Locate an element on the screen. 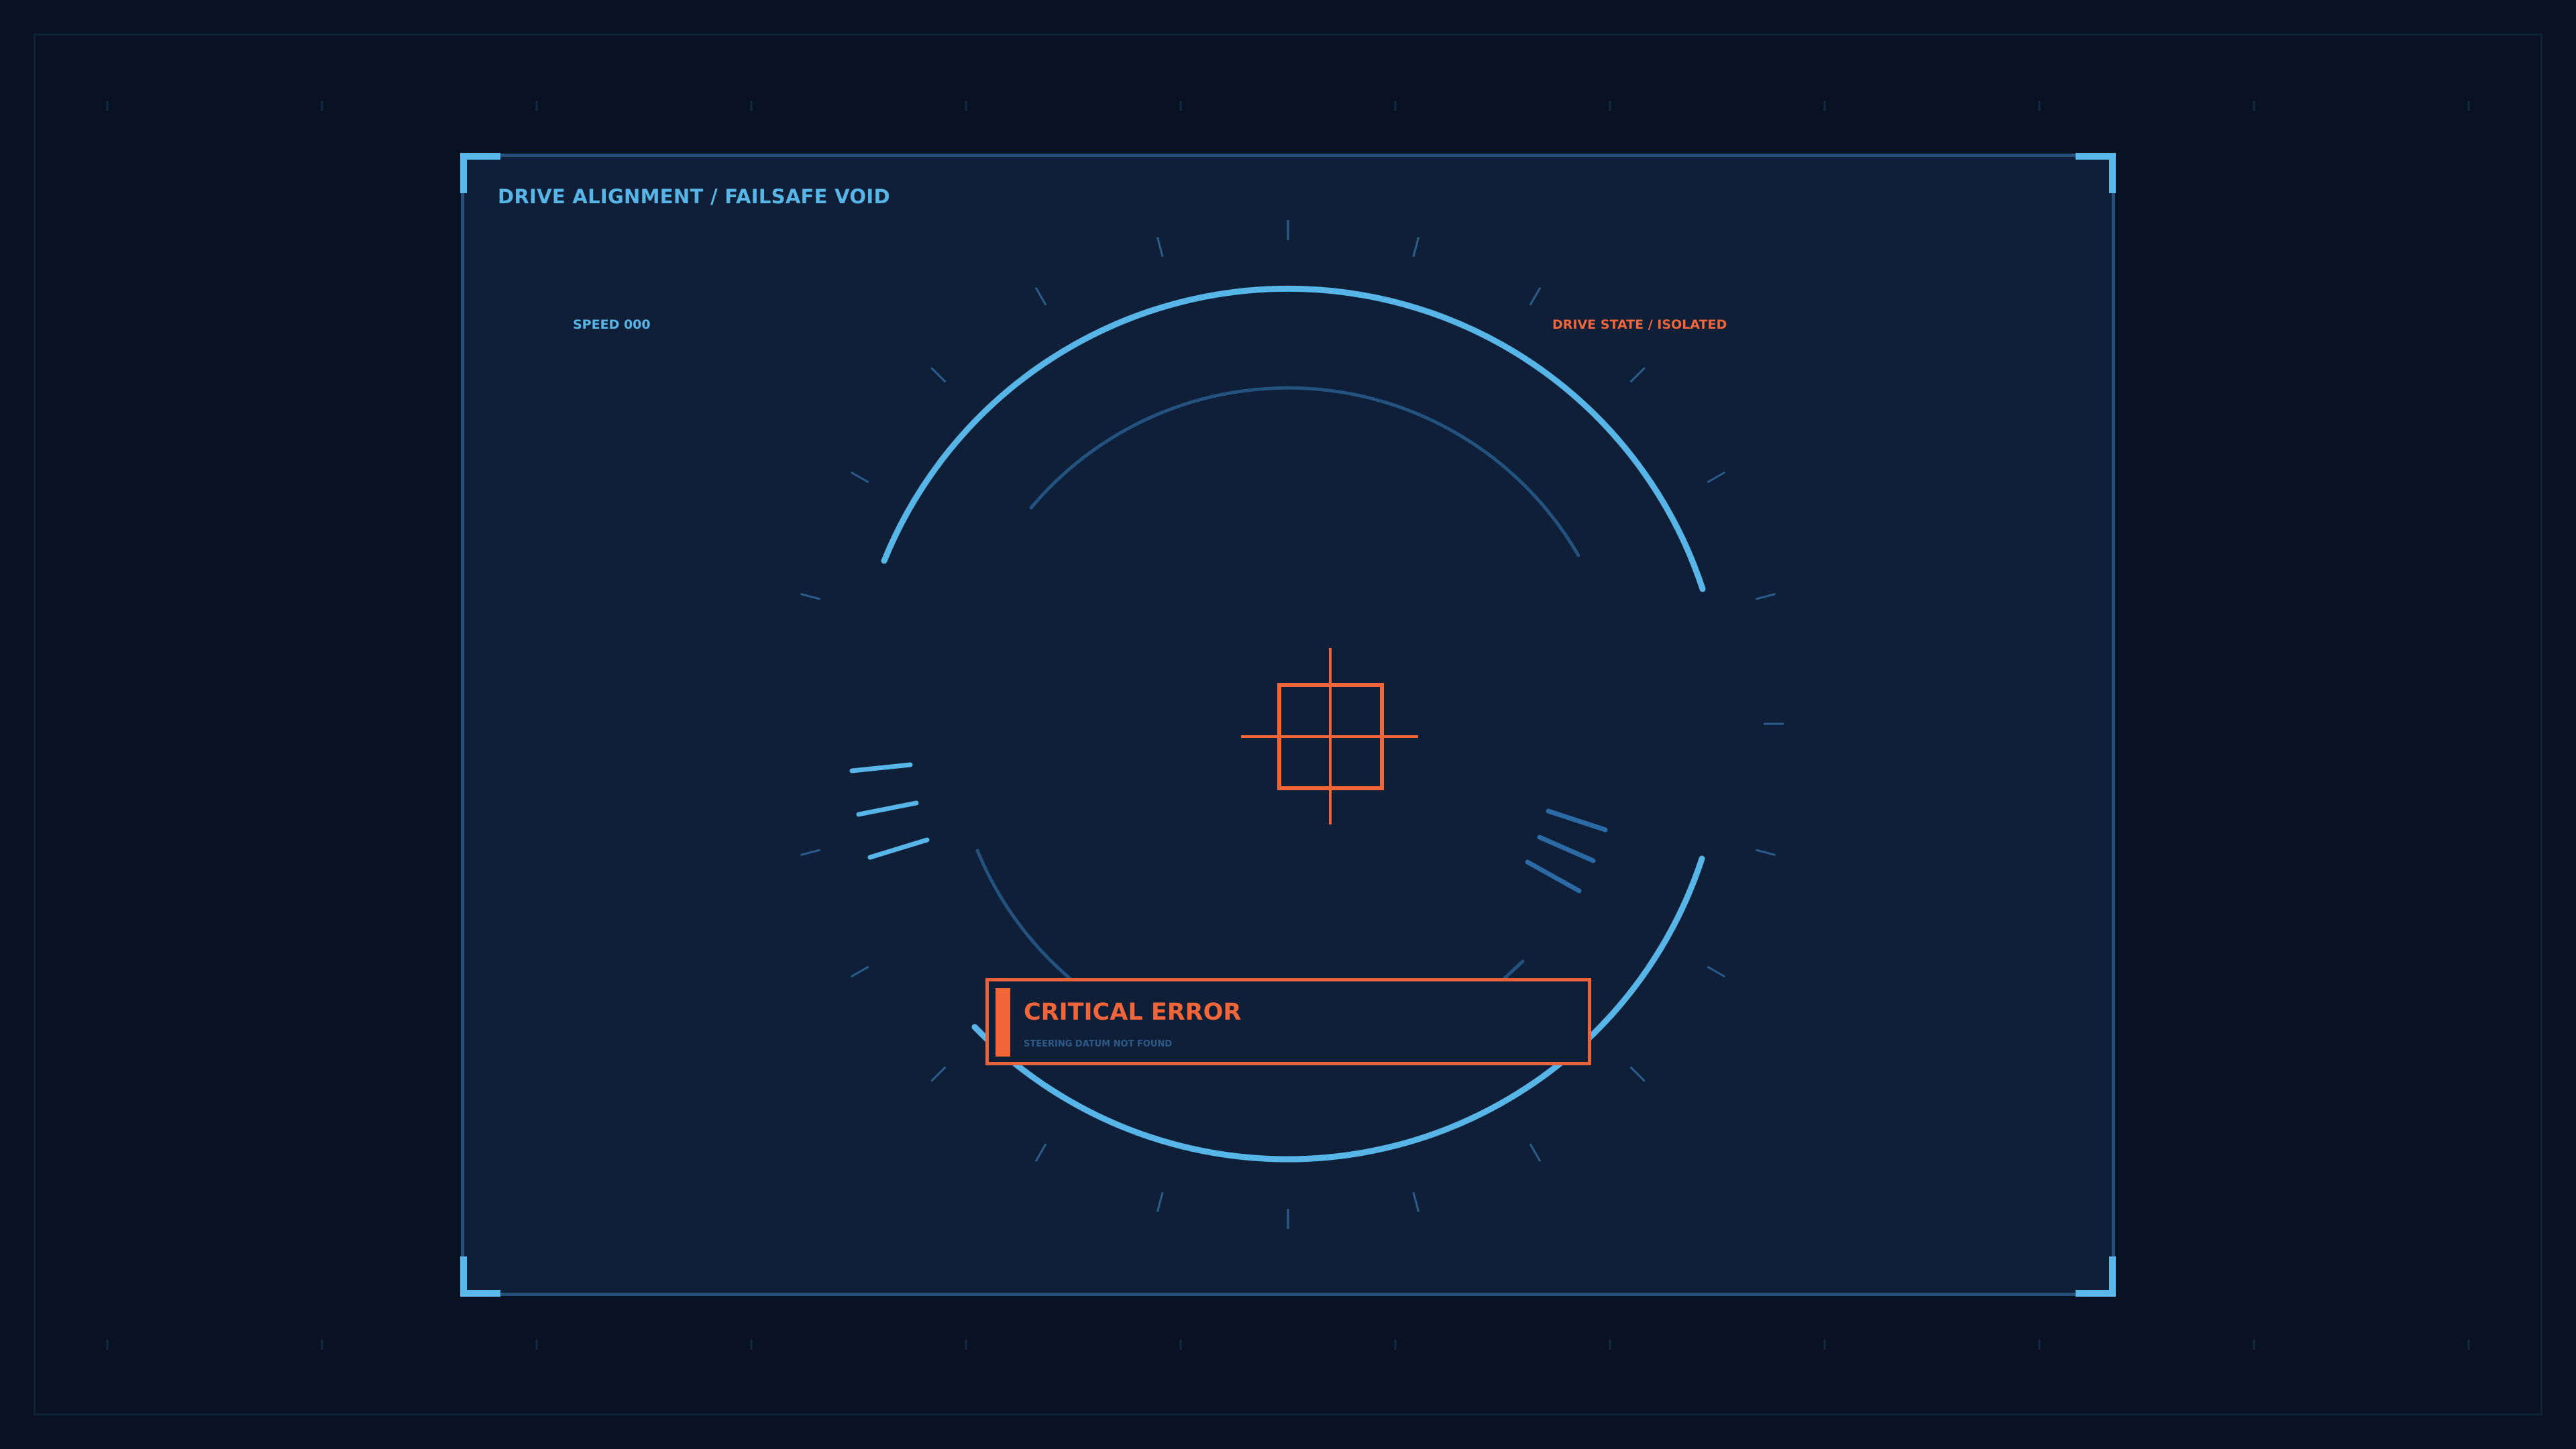 Image resolution: width=2576 pixels, height=1449 pixels. error-title: CRITICAL ERROR is located at coordinates (1133, 1012).